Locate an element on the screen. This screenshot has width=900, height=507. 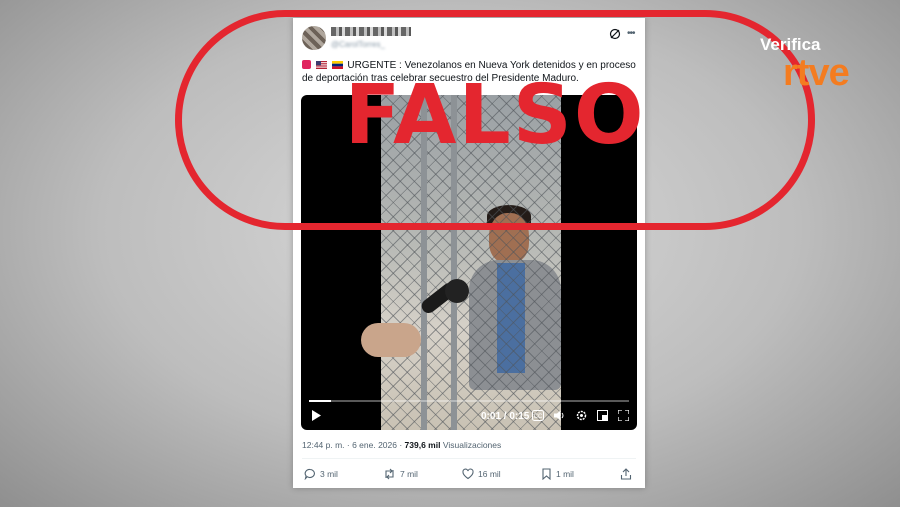
repost-icon is located at coordinates (389, 474).